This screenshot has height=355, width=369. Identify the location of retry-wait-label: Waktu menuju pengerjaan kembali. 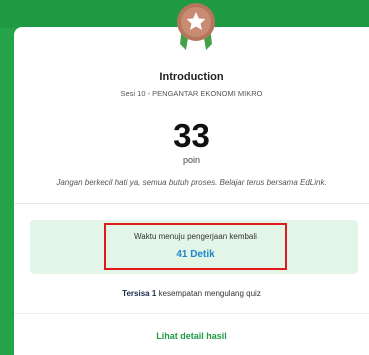
(195, 236).